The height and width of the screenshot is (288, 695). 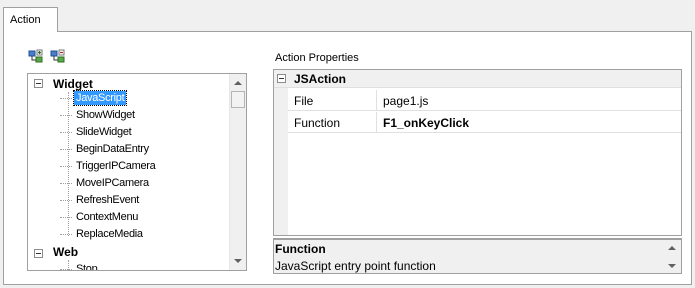 What do you see at coordinates (30, 19) in the screenshot?
I see `tab-action: Action` at bounding box center [30, 19].